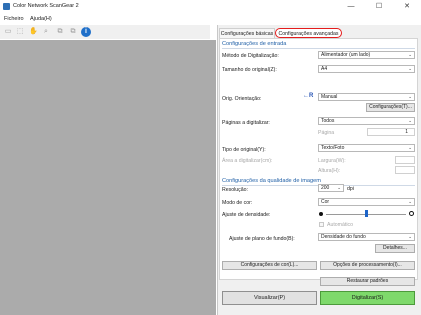  I want to click on orientation-select: Manual ⌄, so click(366, 97).